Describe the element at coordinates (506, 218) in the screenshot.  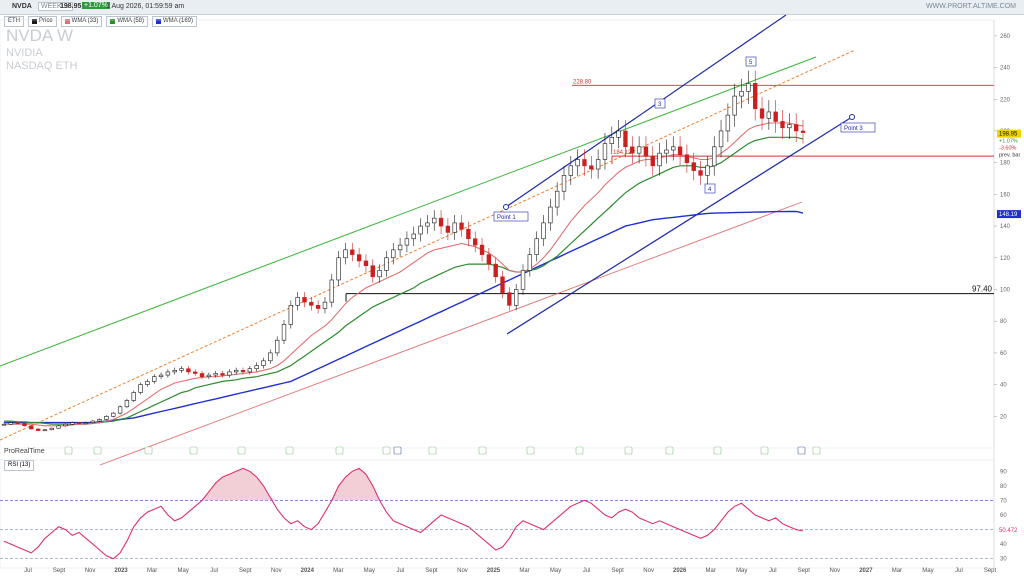
I see `point1-label: Point 1` at that location.